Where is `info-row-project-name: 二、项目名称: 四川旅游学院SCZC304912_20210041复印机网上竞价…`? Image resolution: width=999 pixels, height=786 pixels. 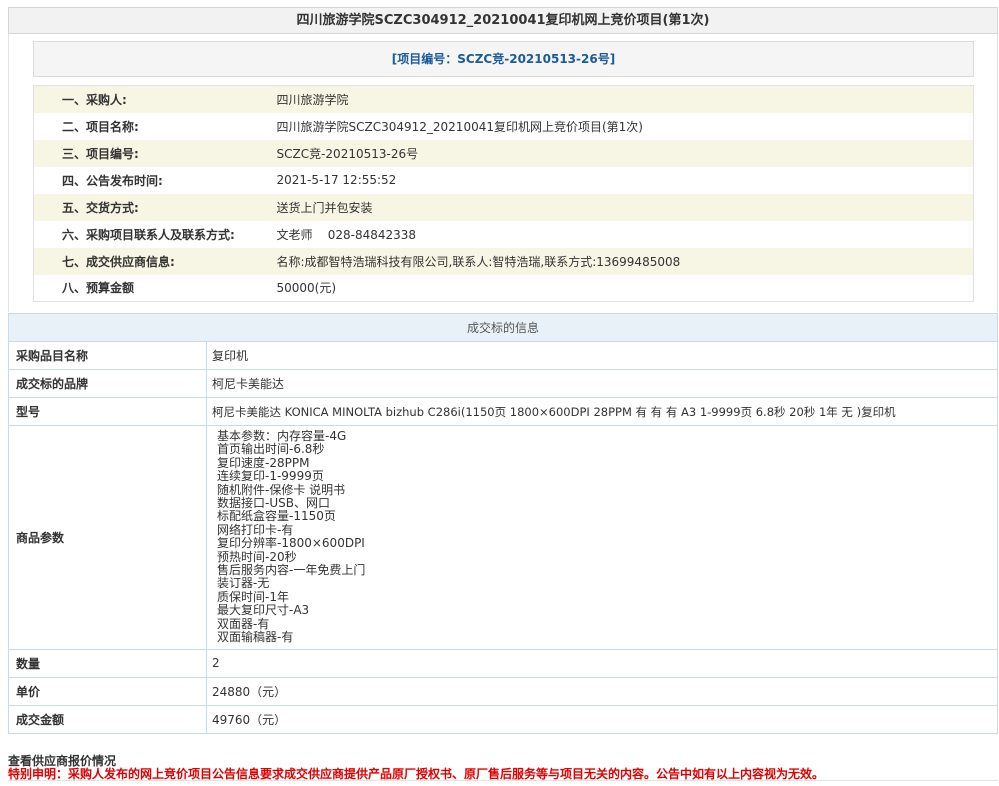
info-row-project-name: 二、项目名称: 四川旅游学院SCZC304912_20210041复印机网上竞价… is located at coordinates (503, 126).